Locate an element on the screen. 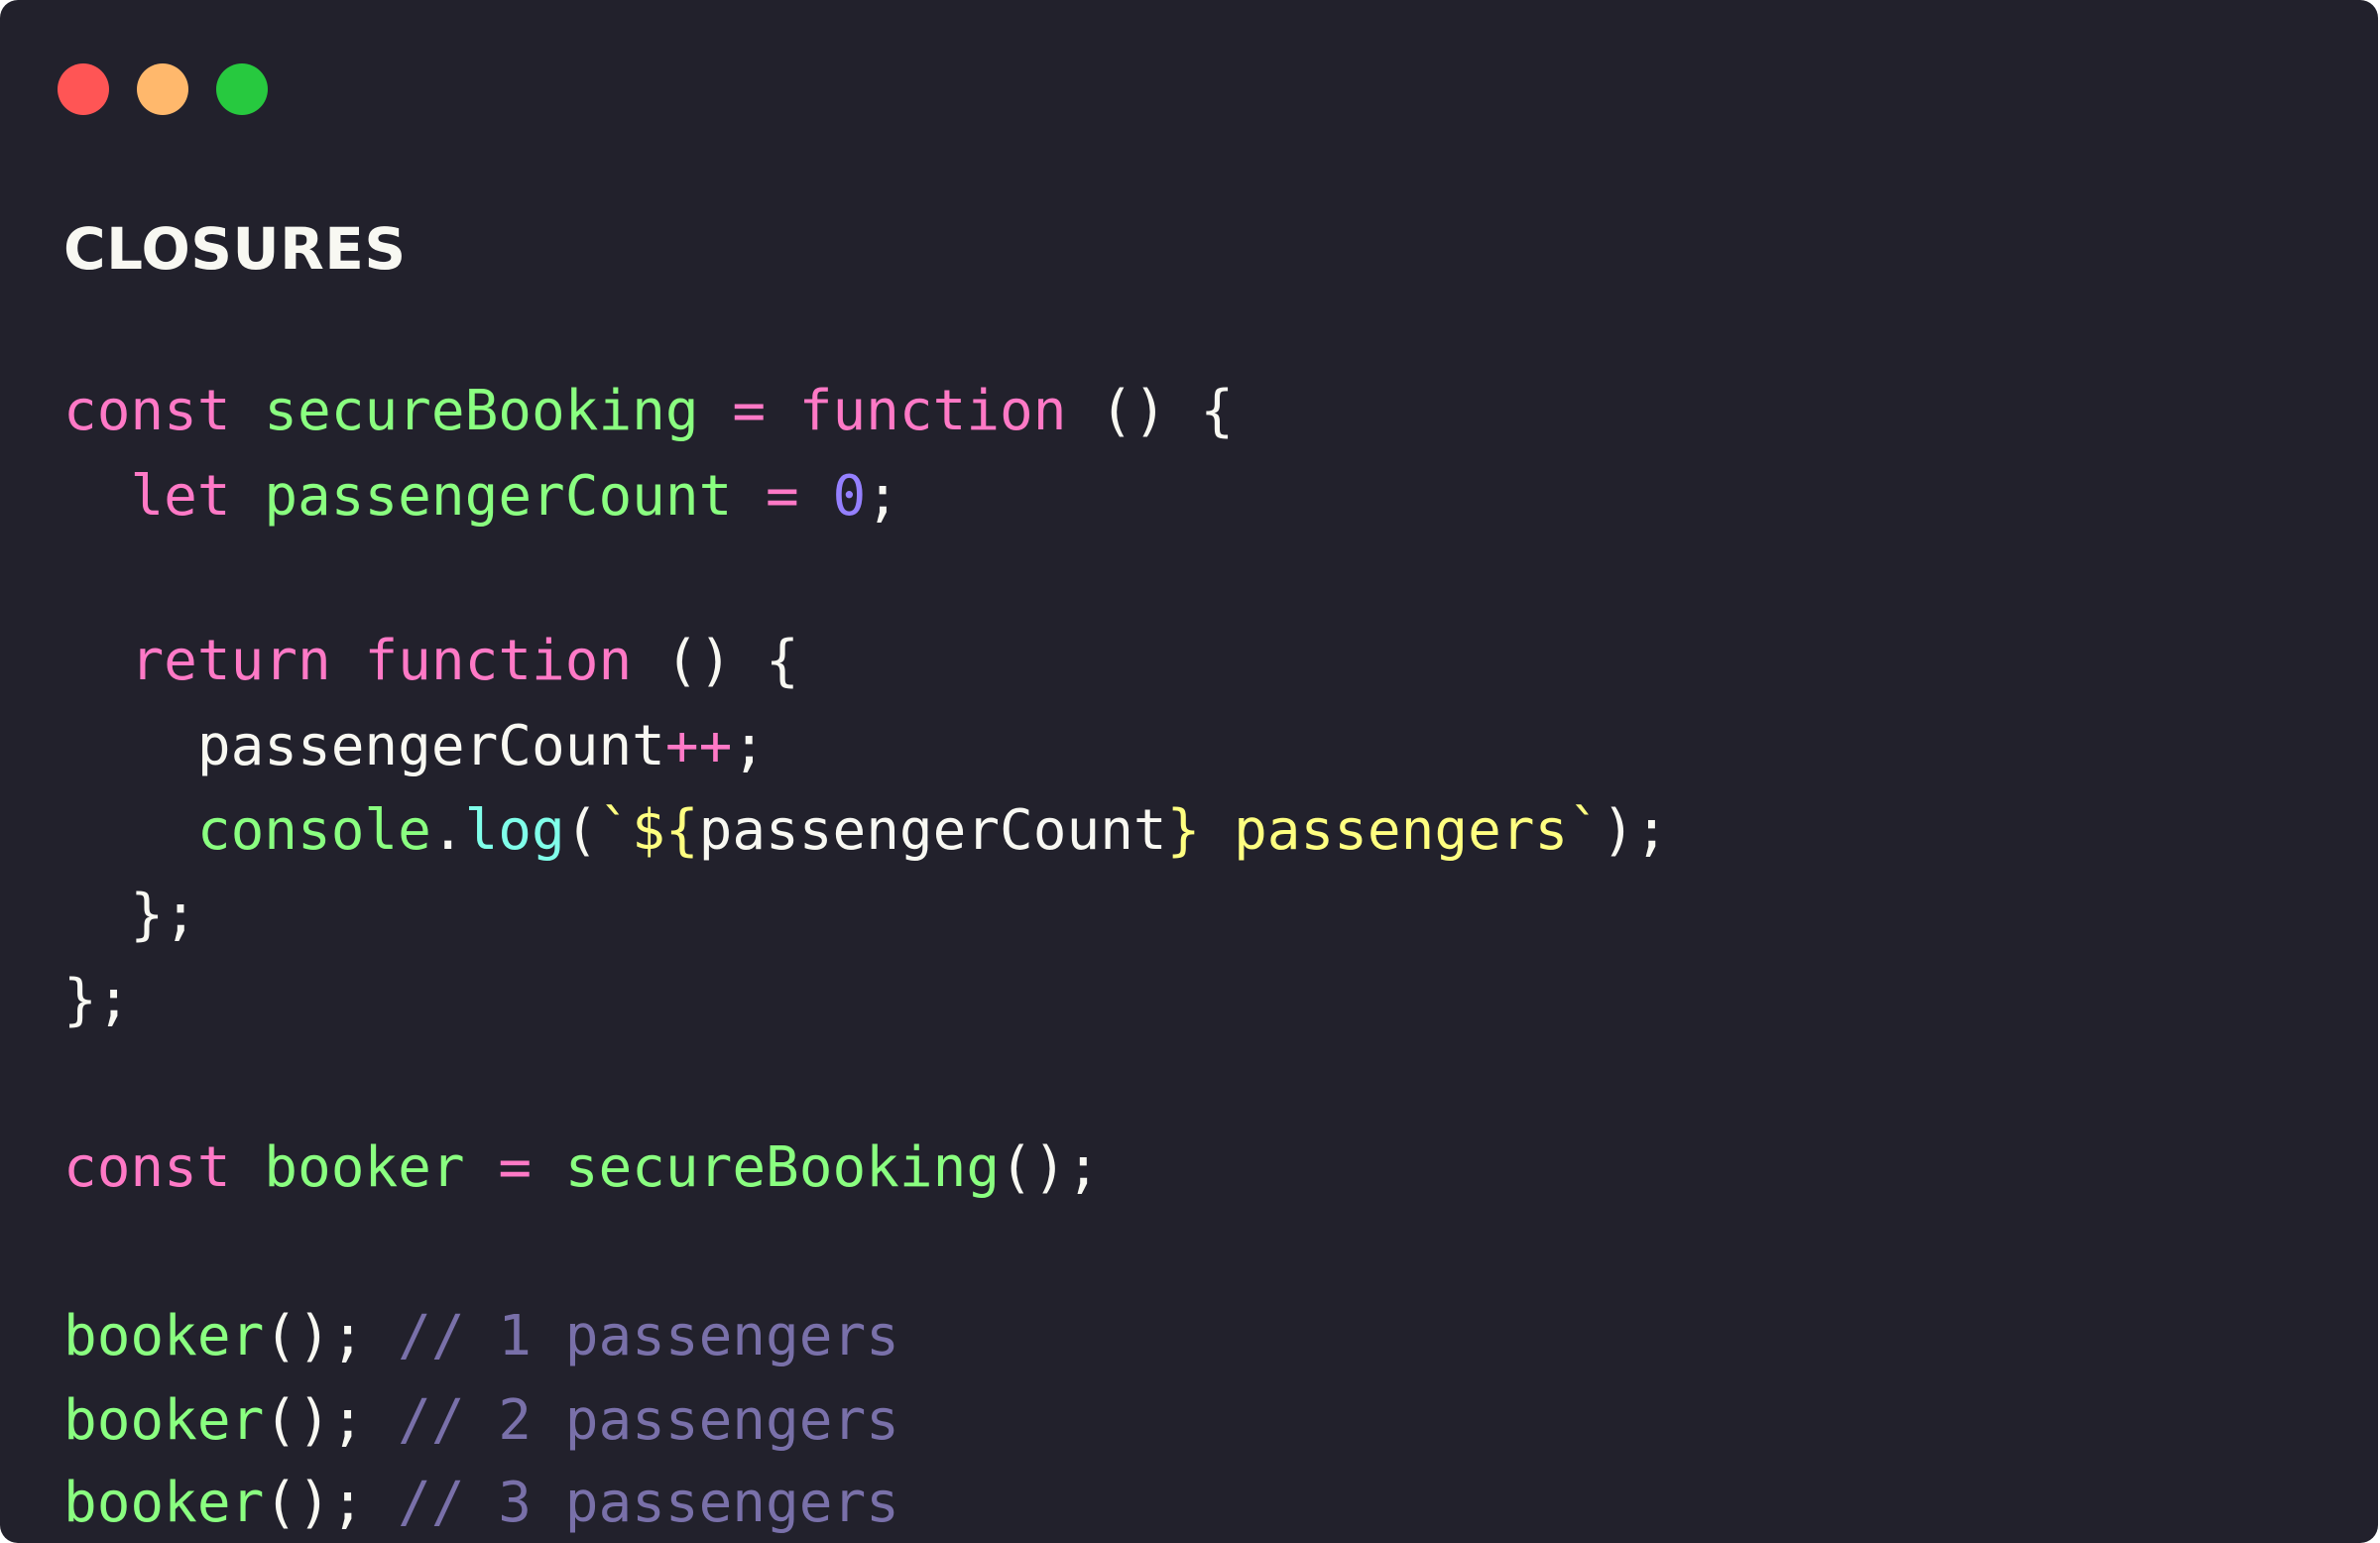 The width and height of the screenshot is (2380, 1543). code-line: booker(); // 3 passengers is located at coordinates (481, 1503).